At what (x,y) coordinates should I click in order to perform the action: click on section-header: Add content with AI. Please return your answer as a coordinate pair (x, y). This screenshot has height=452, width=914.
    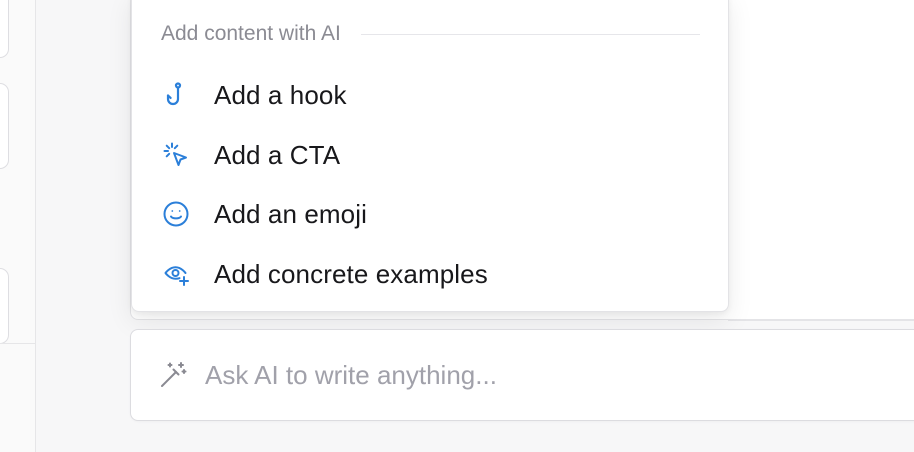
    Looking at the image, I should click on (430, 34).